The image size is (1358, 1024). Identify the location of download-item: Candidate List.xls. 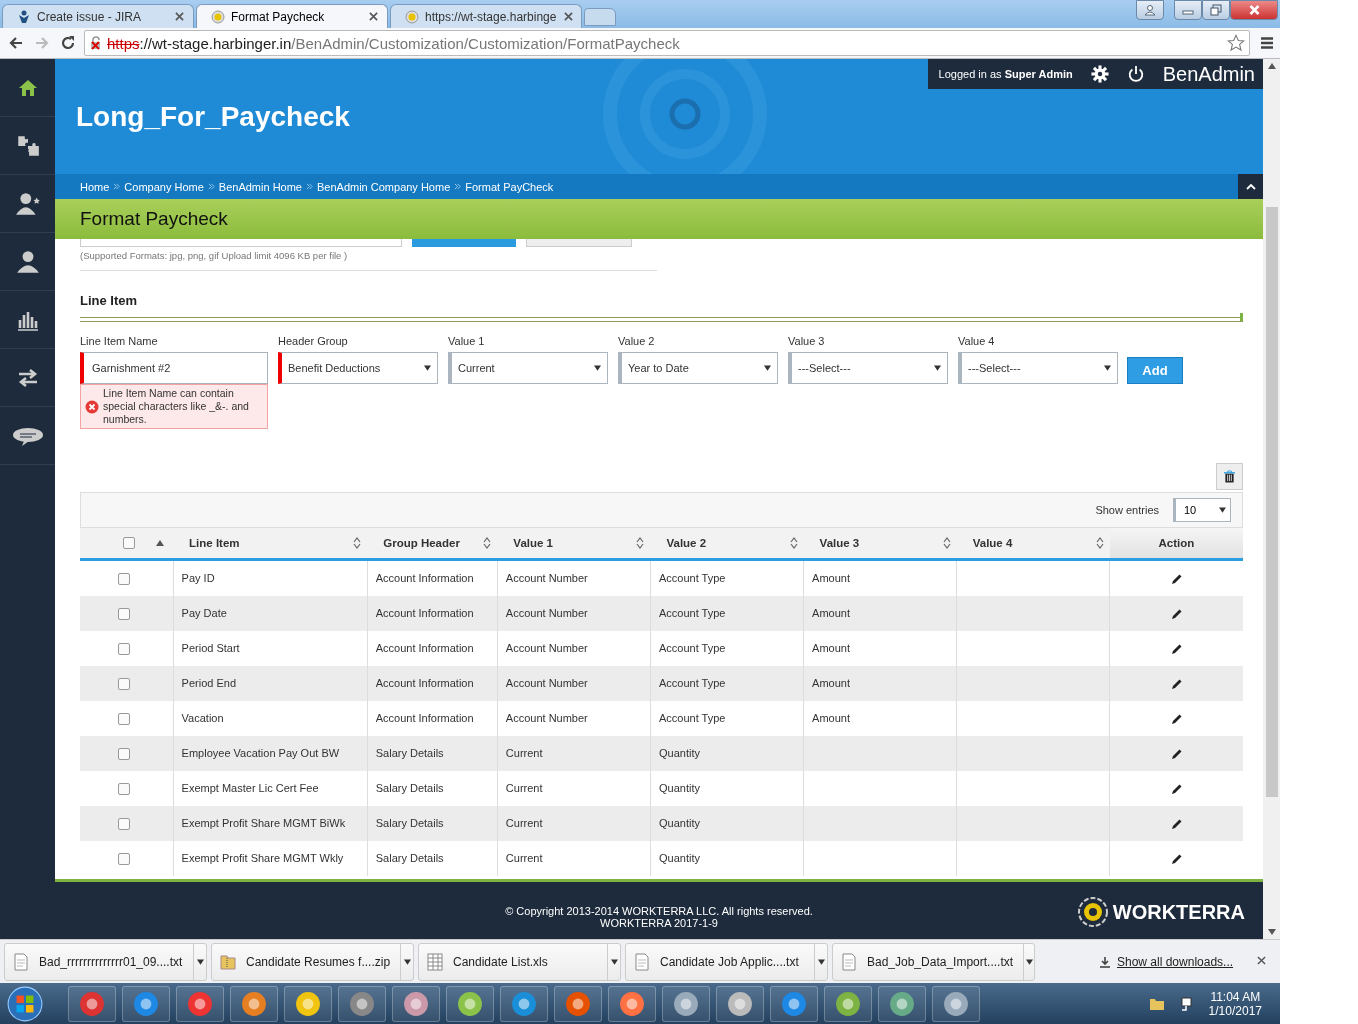
(519, 961).